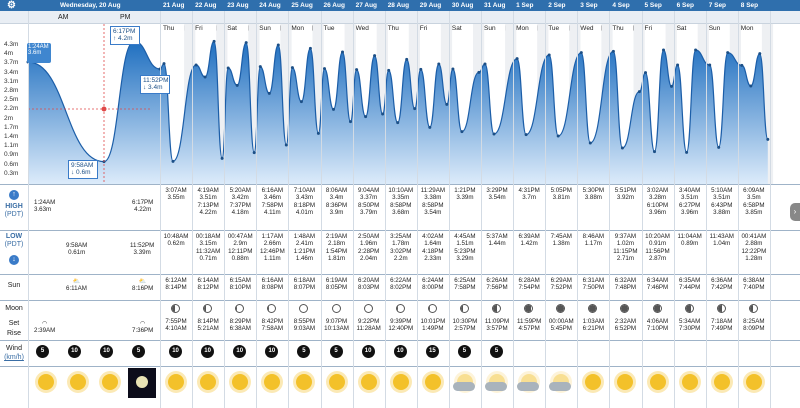 The image size is (800, 408). Describe the element at coordinates (657, 259) in the screenshot. I see `low-height: 2.87m` at that location.